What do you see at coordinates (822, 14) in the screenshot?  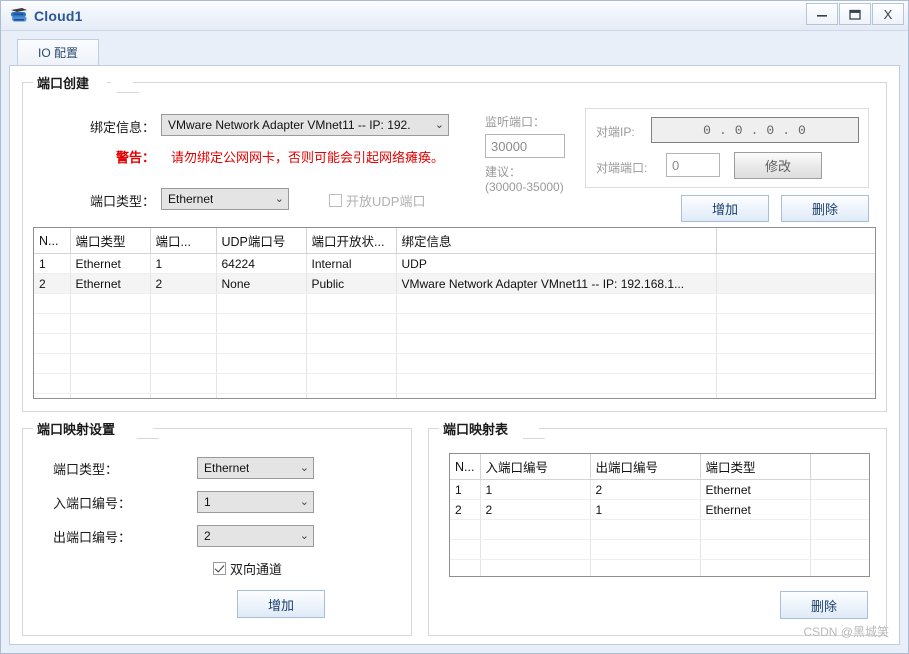 I see `minimize-button` at bounding box center [822, 14].